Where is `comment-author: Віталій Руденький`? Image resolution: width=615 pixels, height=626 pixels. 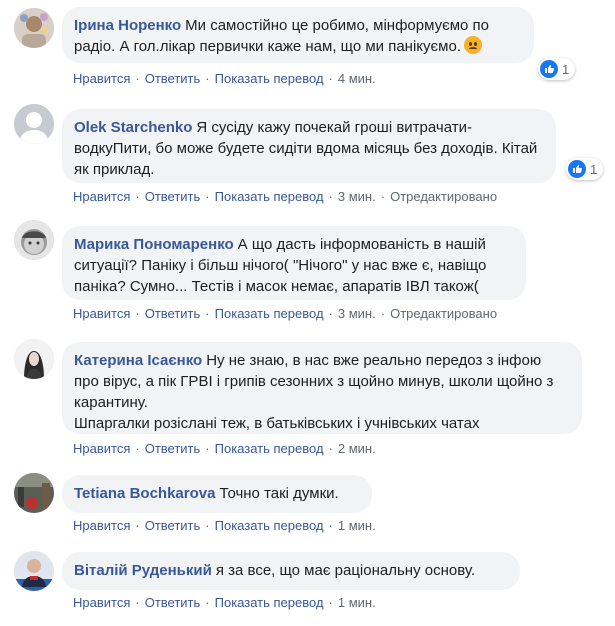 comment-author: Віталій Руденький is located at coordinates (143, 570).